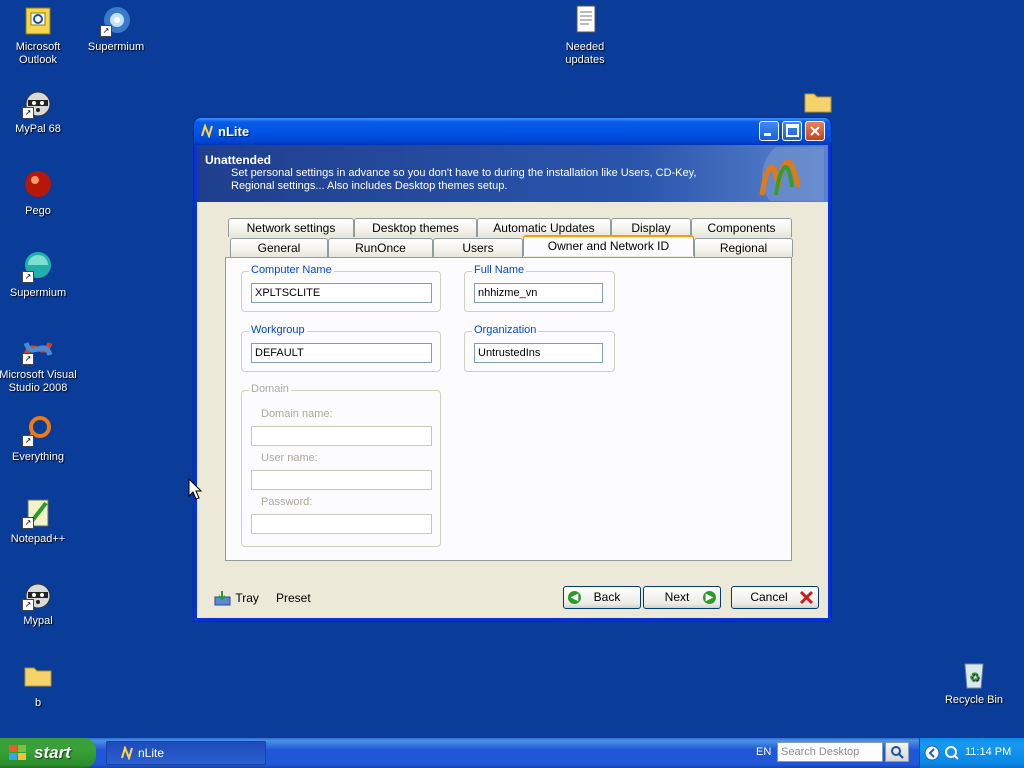 The image size is (1024, 768). Describe the element at coordinates (608, 245) in the screenshot. I see `tab-owner-network-id: Owner and Network ID` at that location.